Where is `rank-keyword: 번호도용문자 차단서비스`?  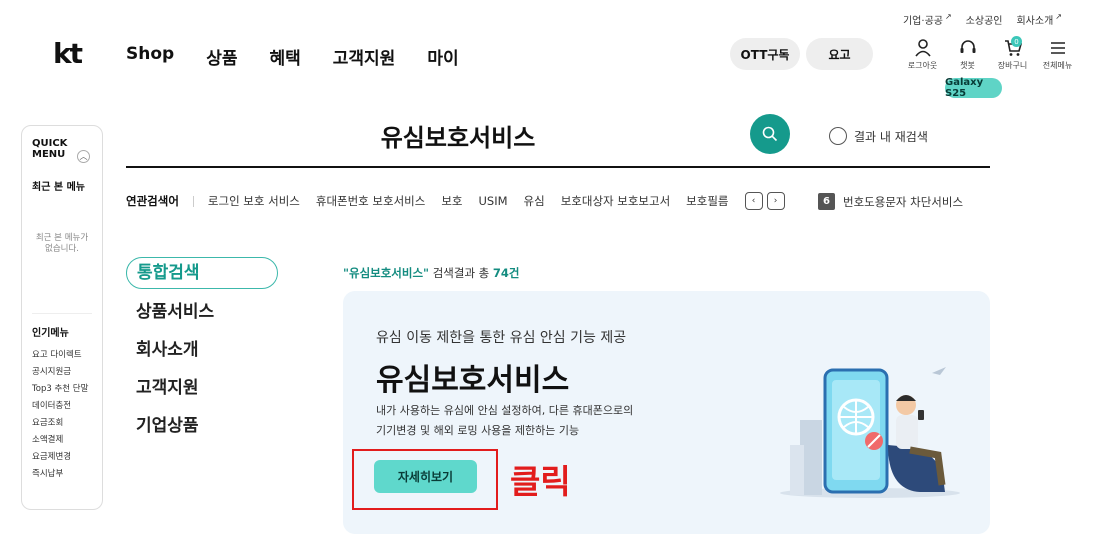 rank-keyword: 번호도용문자 차단서비스 is located at coordinates (903, 201).